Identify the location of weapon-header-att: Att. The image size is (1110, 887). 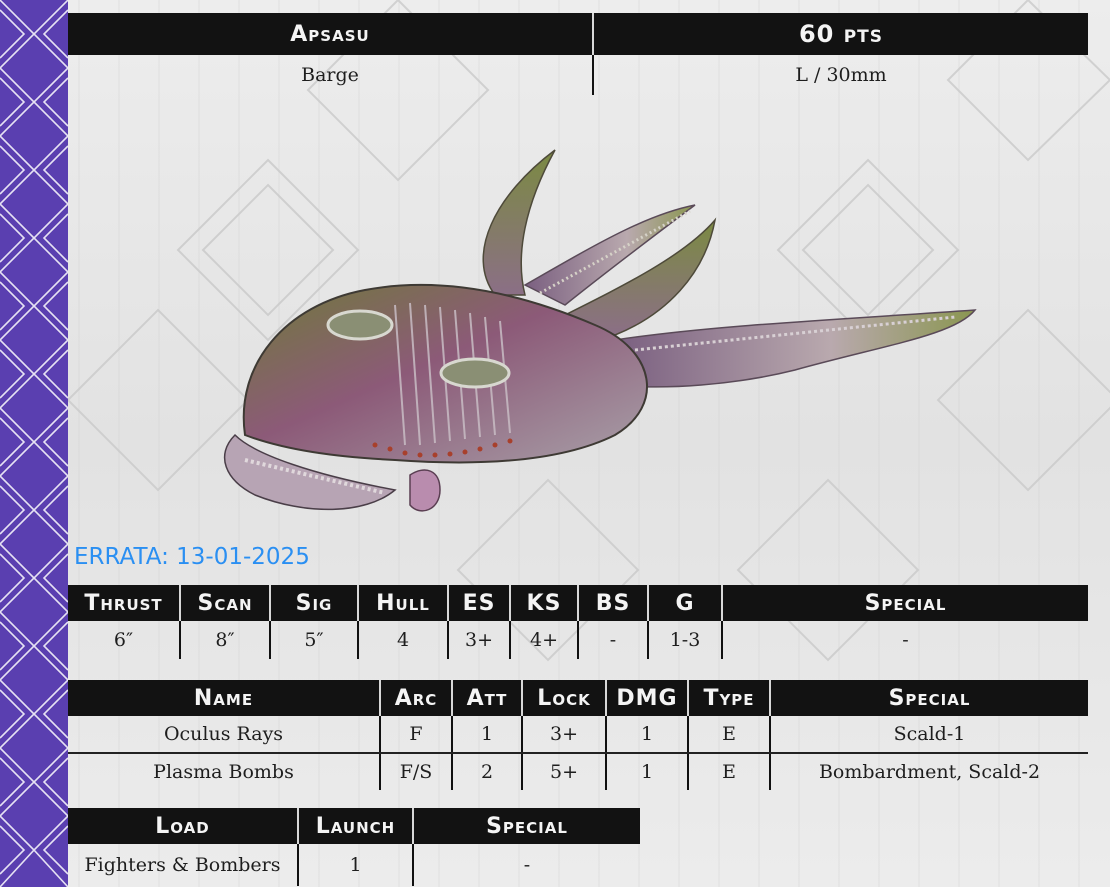
(486, 698).